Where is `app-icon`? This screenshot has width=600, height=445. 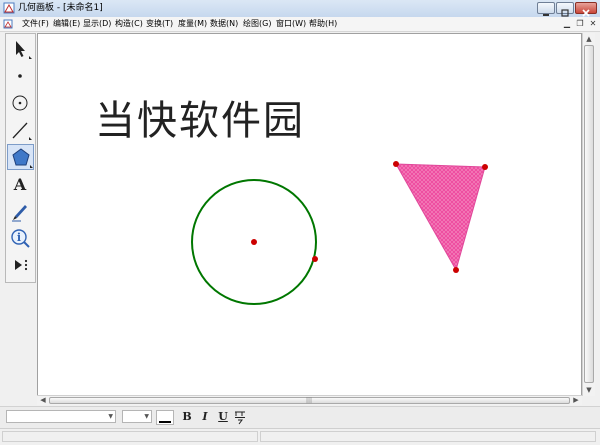
app-icon is located at coordinates (9, 8).